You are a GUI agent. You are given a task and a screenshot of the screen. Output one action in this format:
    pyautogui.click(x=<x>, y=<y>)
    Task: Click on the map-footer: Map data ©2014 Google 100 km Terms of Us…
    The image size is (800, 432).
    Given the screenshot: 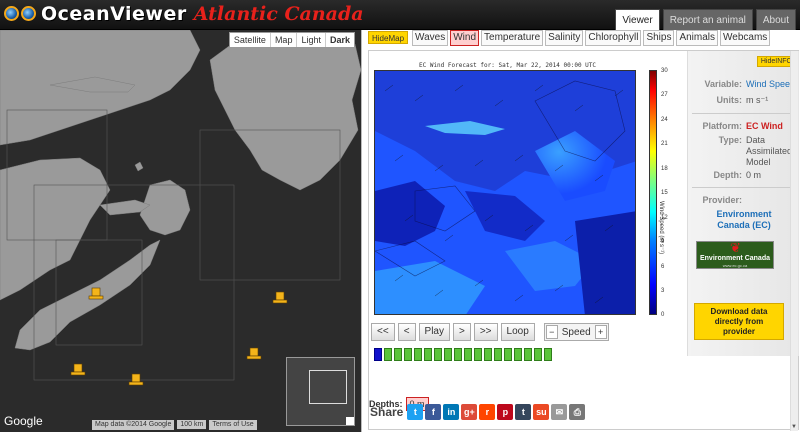 What is the action you would take?
    pyautogui.click(x=174, y=425)
    